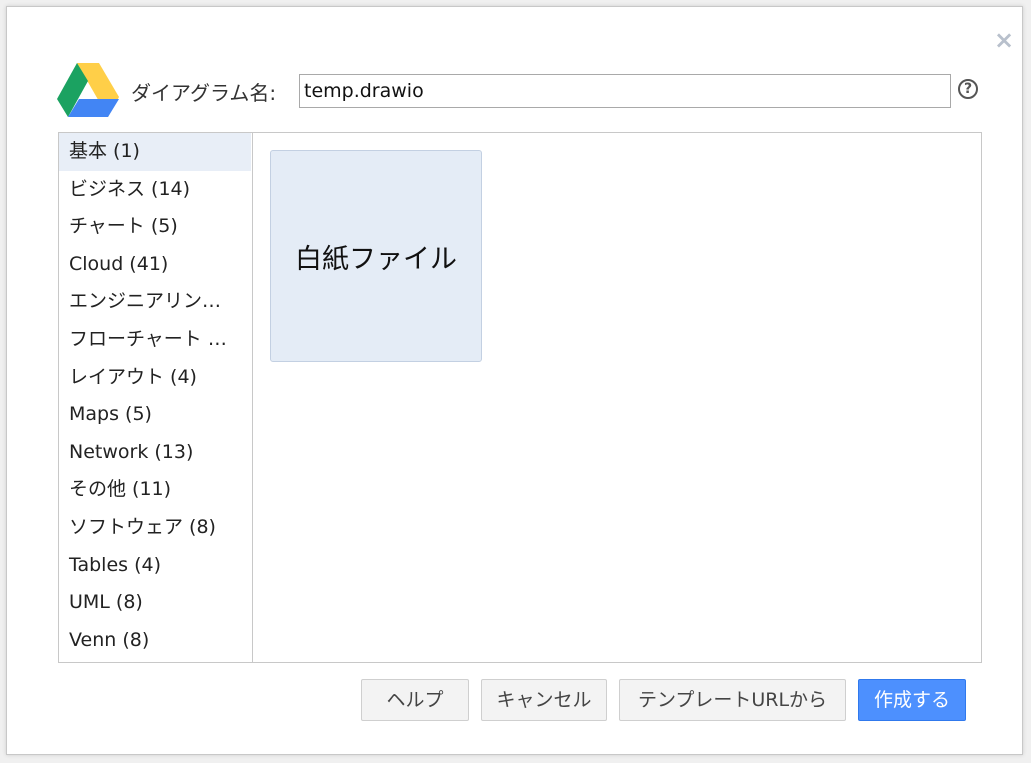  I want to click on close-icon: ×, so click(1004, 40).